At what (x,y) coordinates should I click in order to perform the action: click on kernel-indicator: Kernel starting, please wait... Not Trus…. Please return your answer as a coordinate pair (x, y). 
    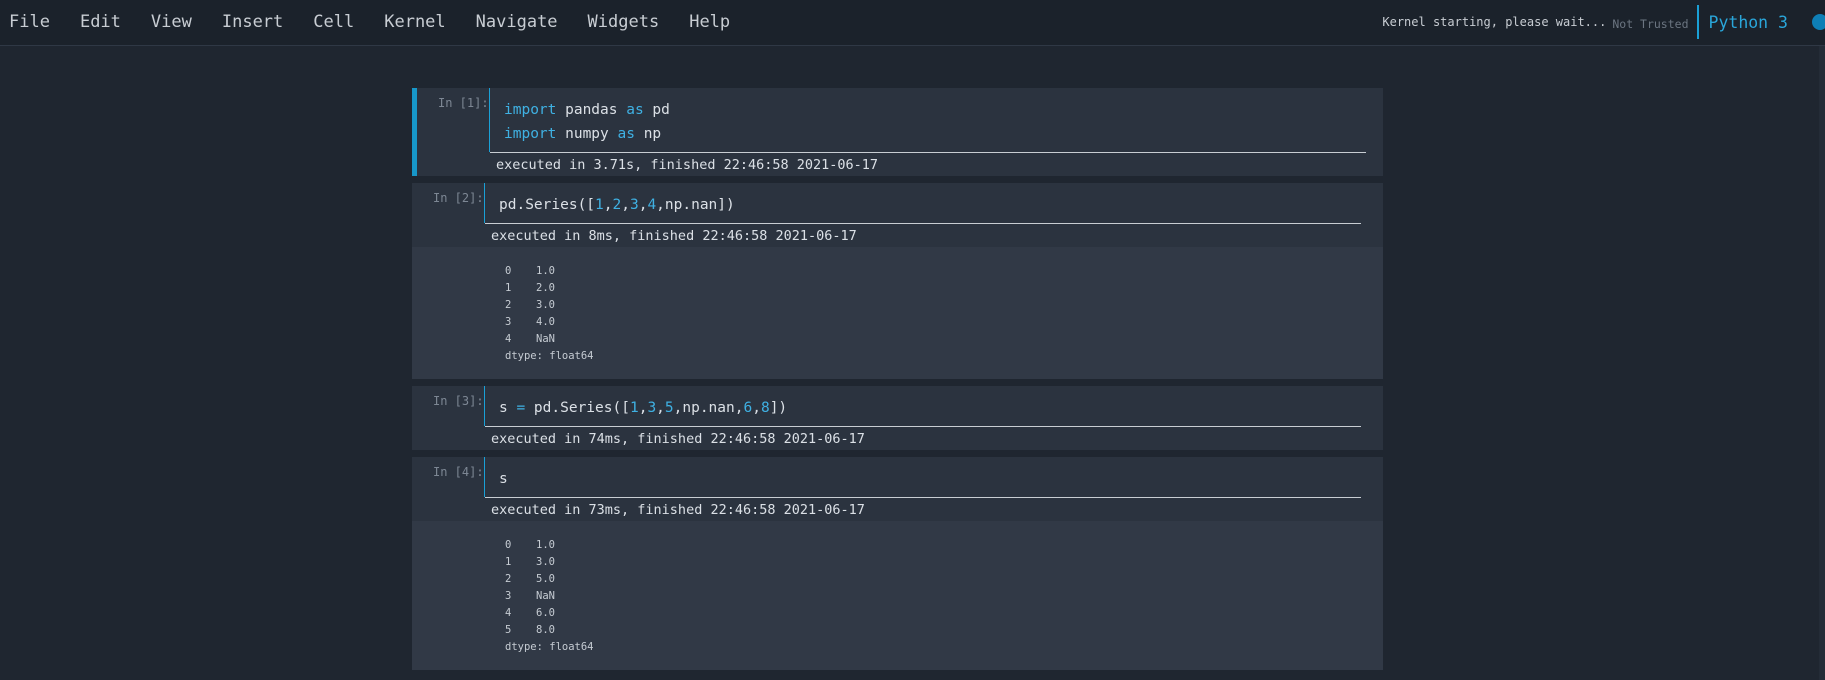
    Looking at the image, I should click on (1603, 22).